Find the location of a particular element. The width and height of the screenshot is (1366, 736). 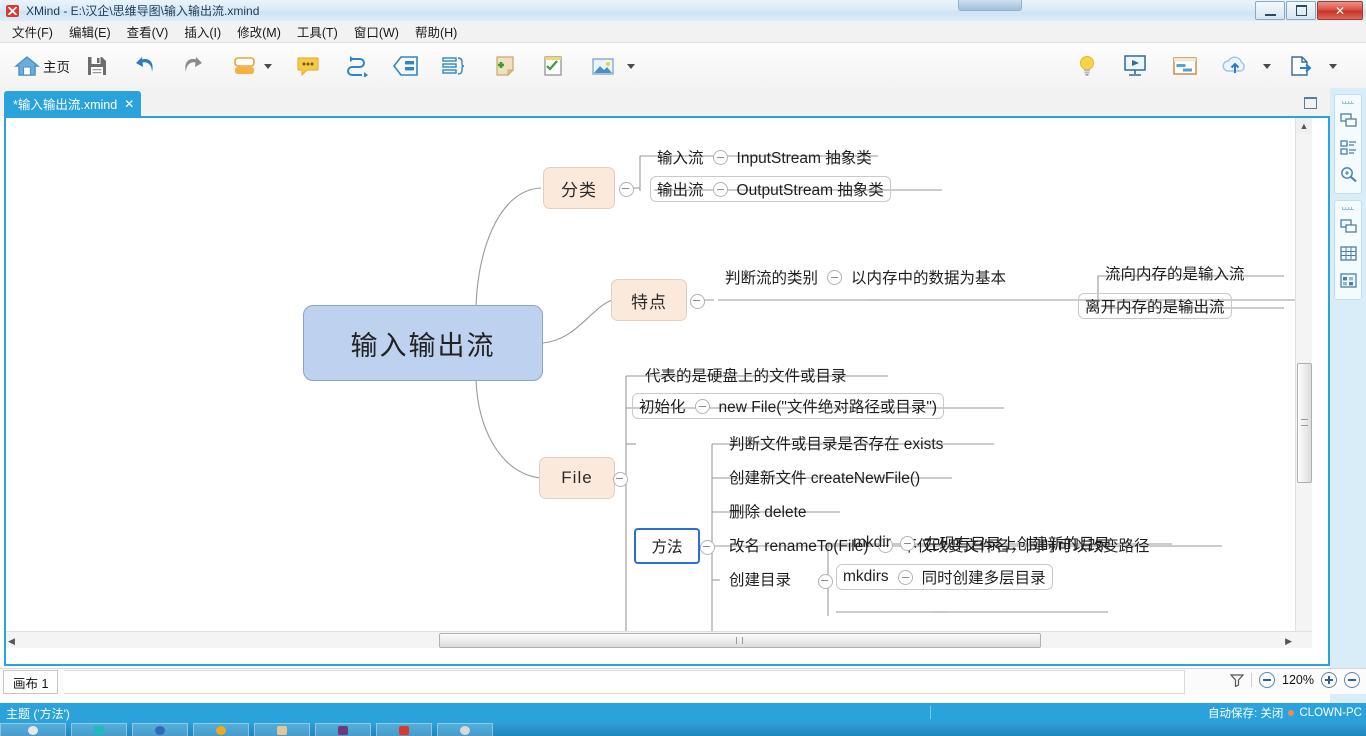

comment-button is located at coordinates (308, 66).